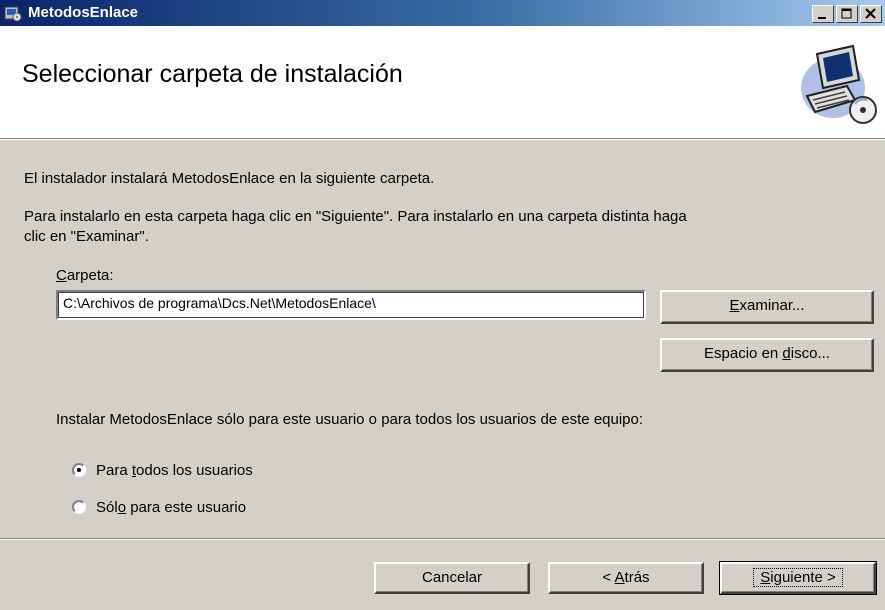 The image size is (885, 610). Describe the element at coordinates (442, 13) in the screenshot. I see `title-bar: MetodosEnlace` at that location.